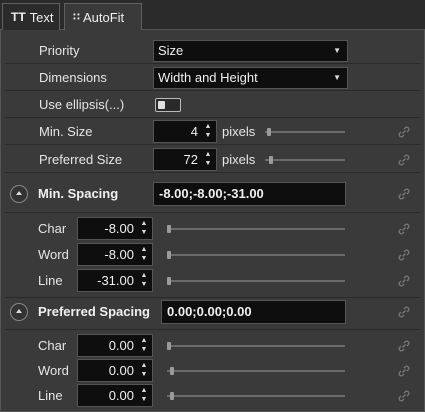 The height and width of the screenshot is (412, 425). I want to click on min-spacing-word-input: -8.00 ▲ ▼, so click(115, 254).